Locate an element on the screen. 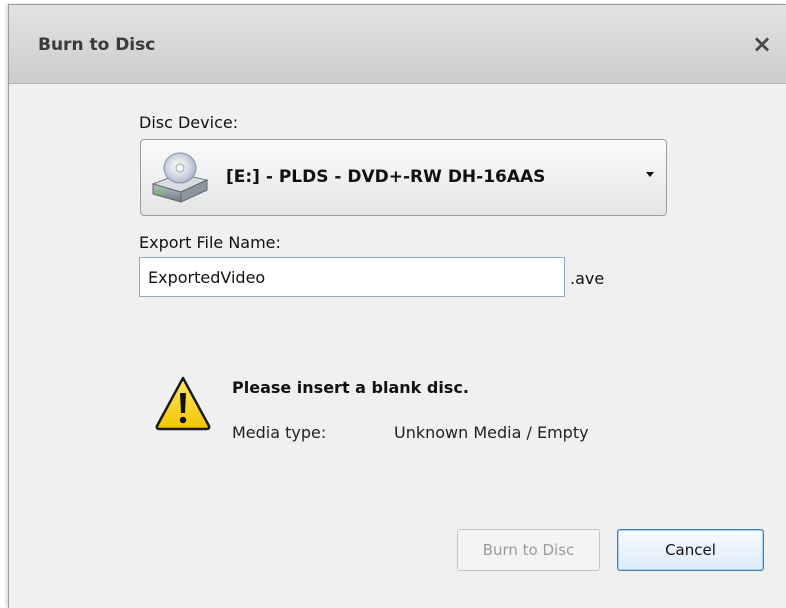  export-file-name-label: Export File Name: is located at coordinates (210, 242).